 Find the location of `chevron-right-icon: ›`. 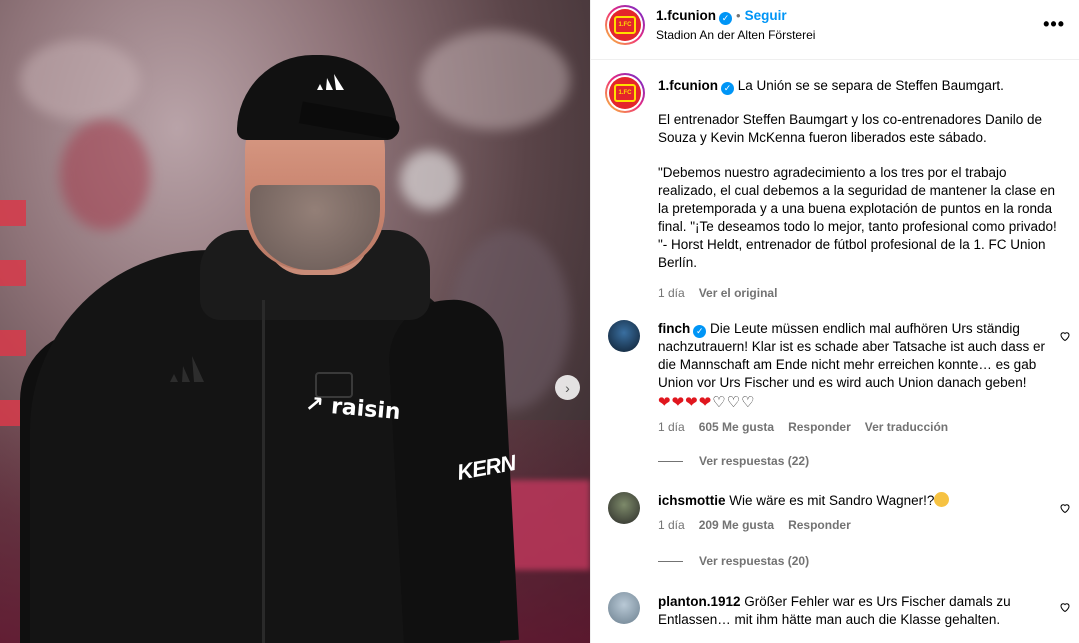

chevron-right-icon: › is located at coordinates (567, 387).